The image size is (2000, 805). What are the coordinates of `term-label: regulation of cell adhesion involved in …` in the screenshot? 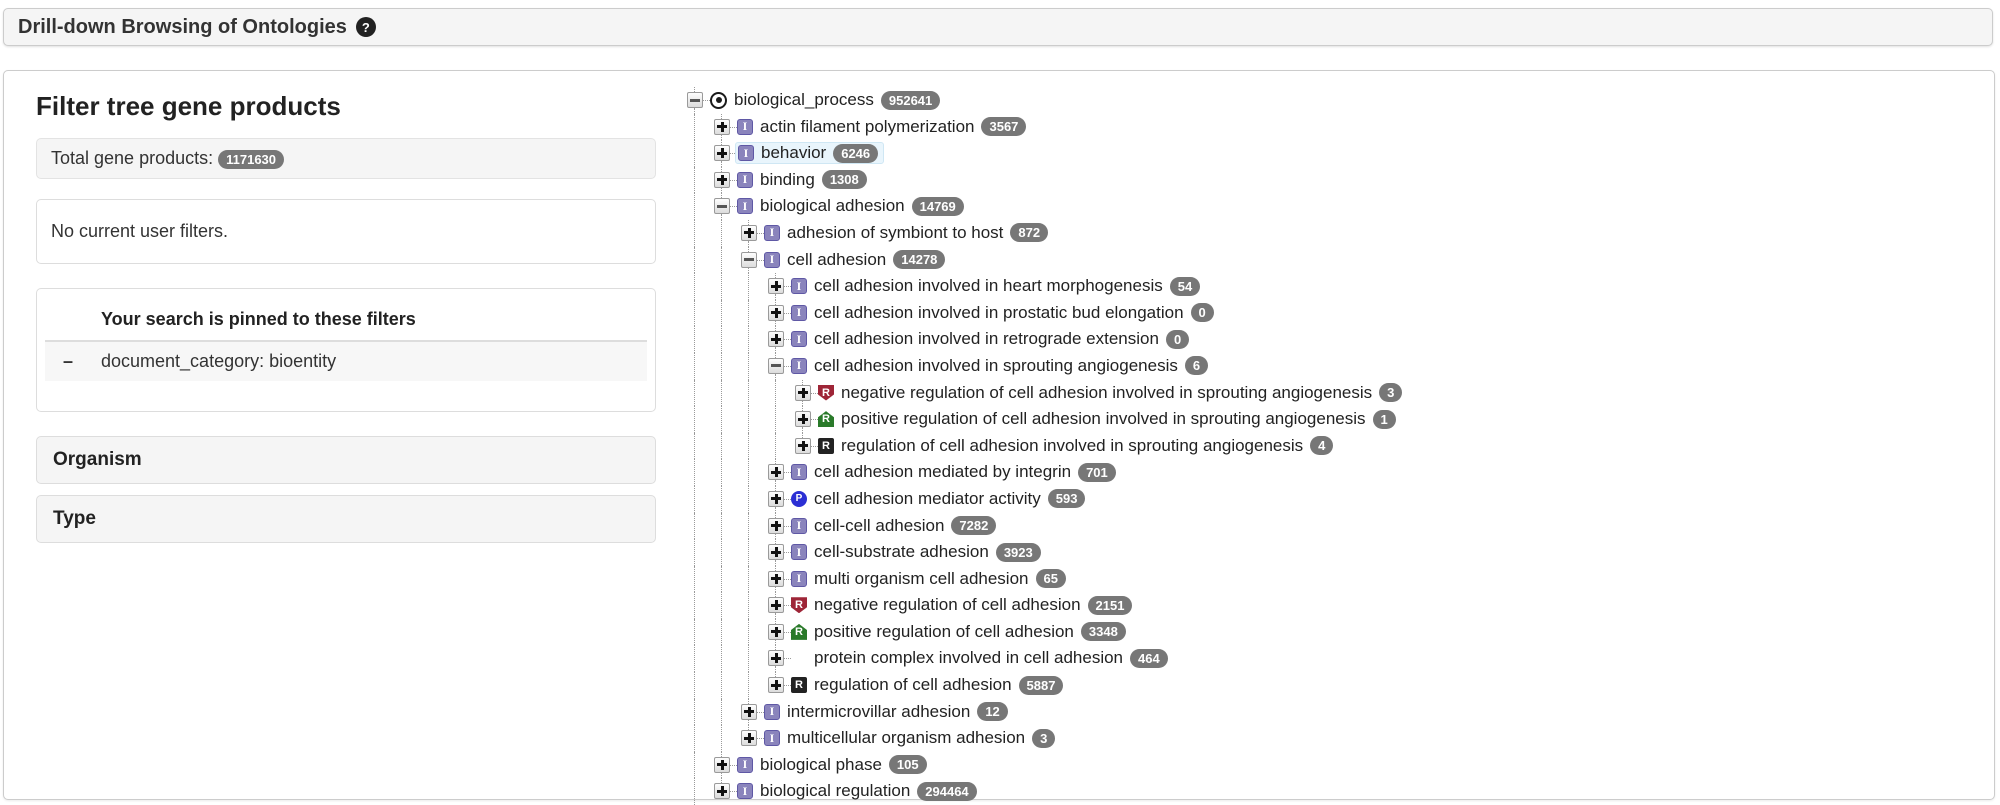 It's located at (1072, 446).